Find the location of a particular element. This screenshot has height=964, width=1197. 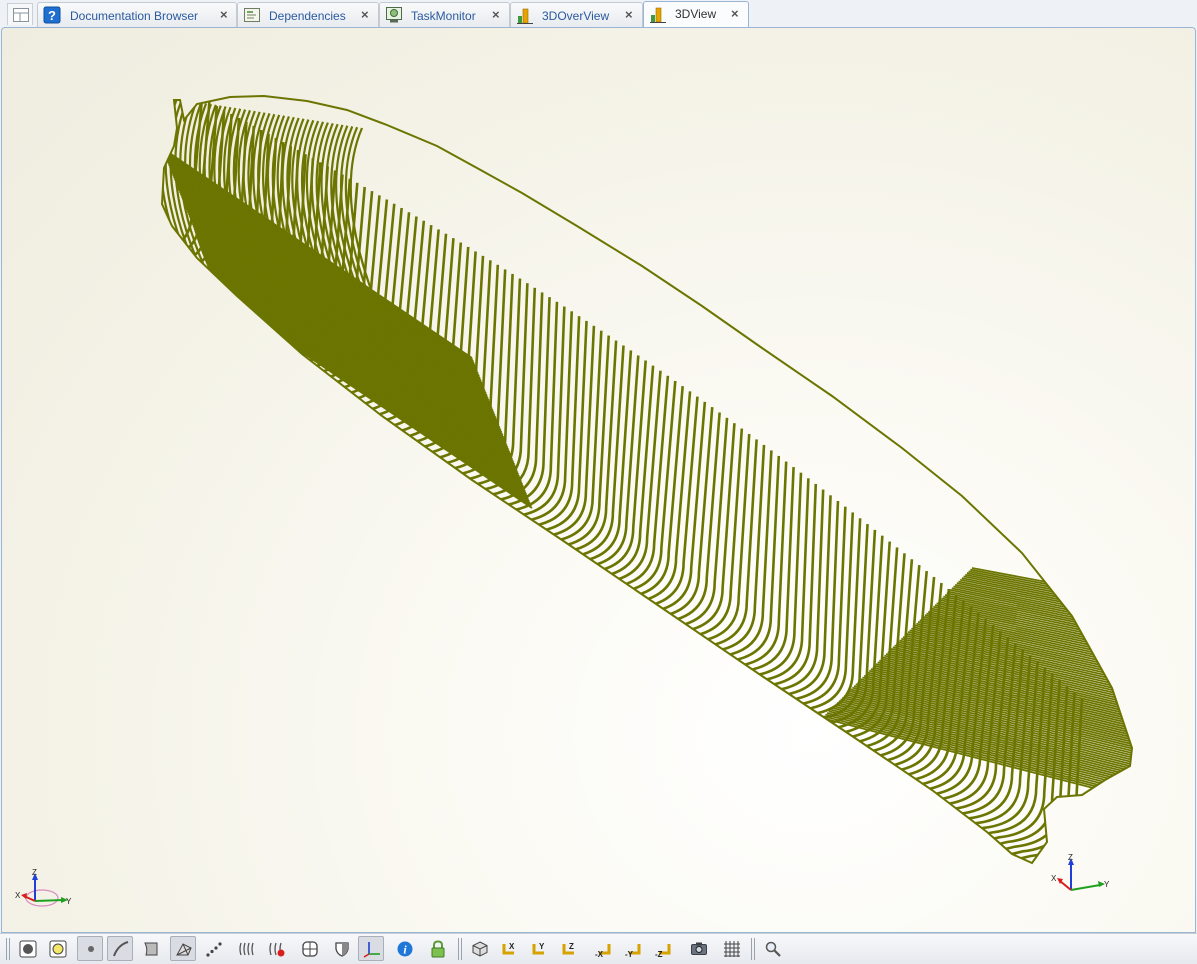

view-z-button: Z is located at coordinates (569, 948).